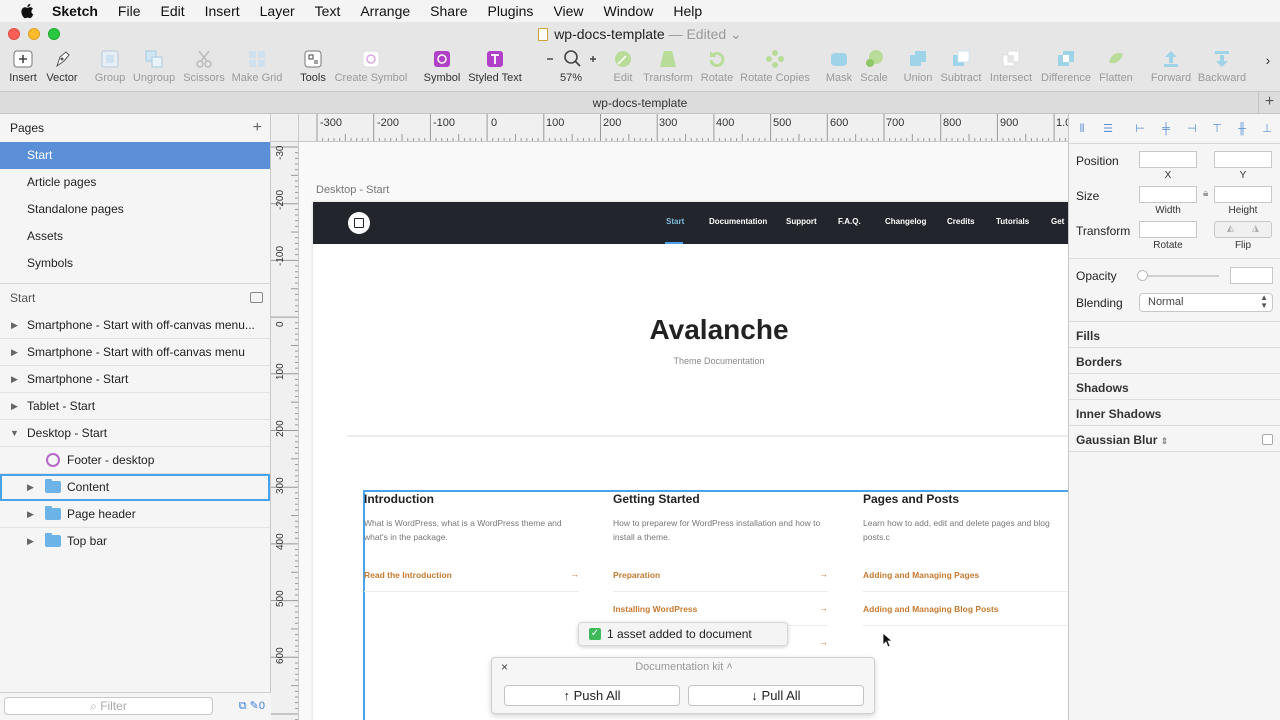 The height and width of the screenshot is (720, 1280). What do you see at coordinates (1243, 229) in the screenshot?
I see `flip-buttons: ◭ ◮` at bounding box center [1243, 229].